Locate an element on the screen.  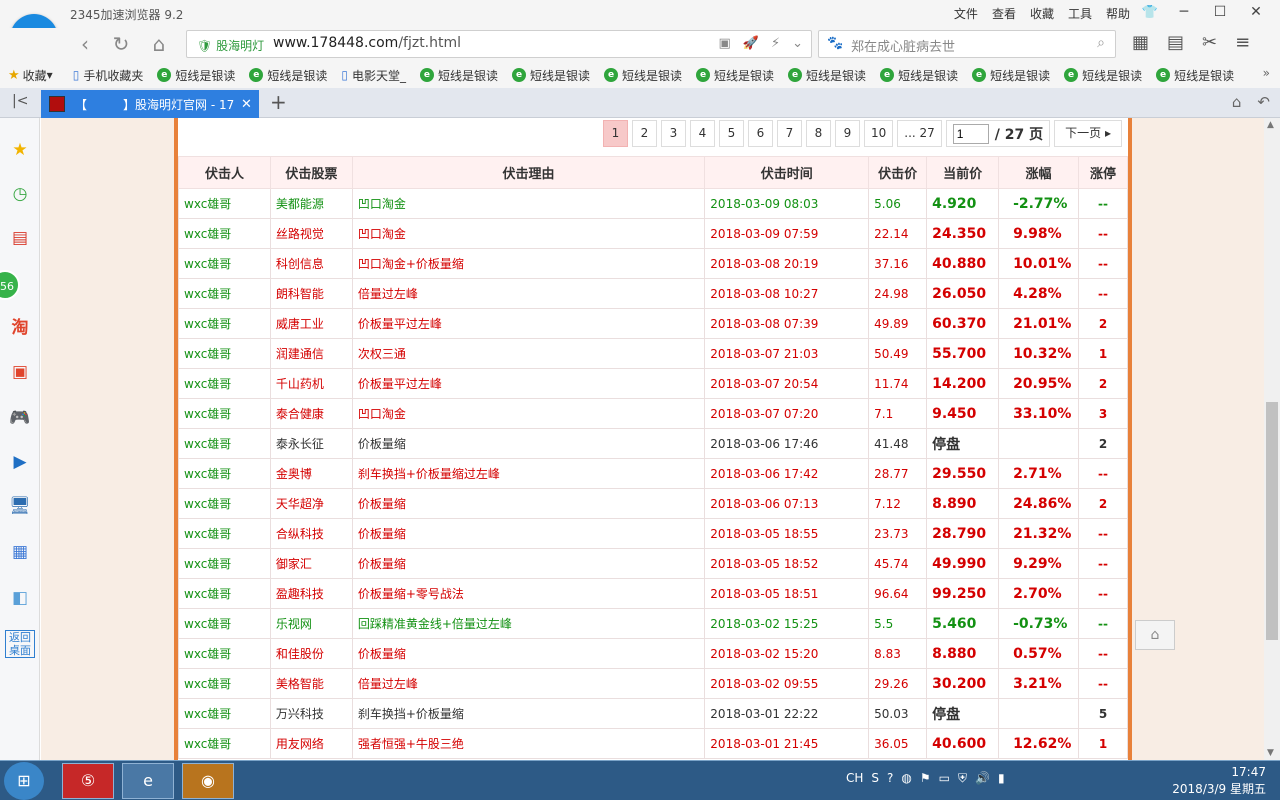
help-icon: ? is located at coordinates (890, 778).